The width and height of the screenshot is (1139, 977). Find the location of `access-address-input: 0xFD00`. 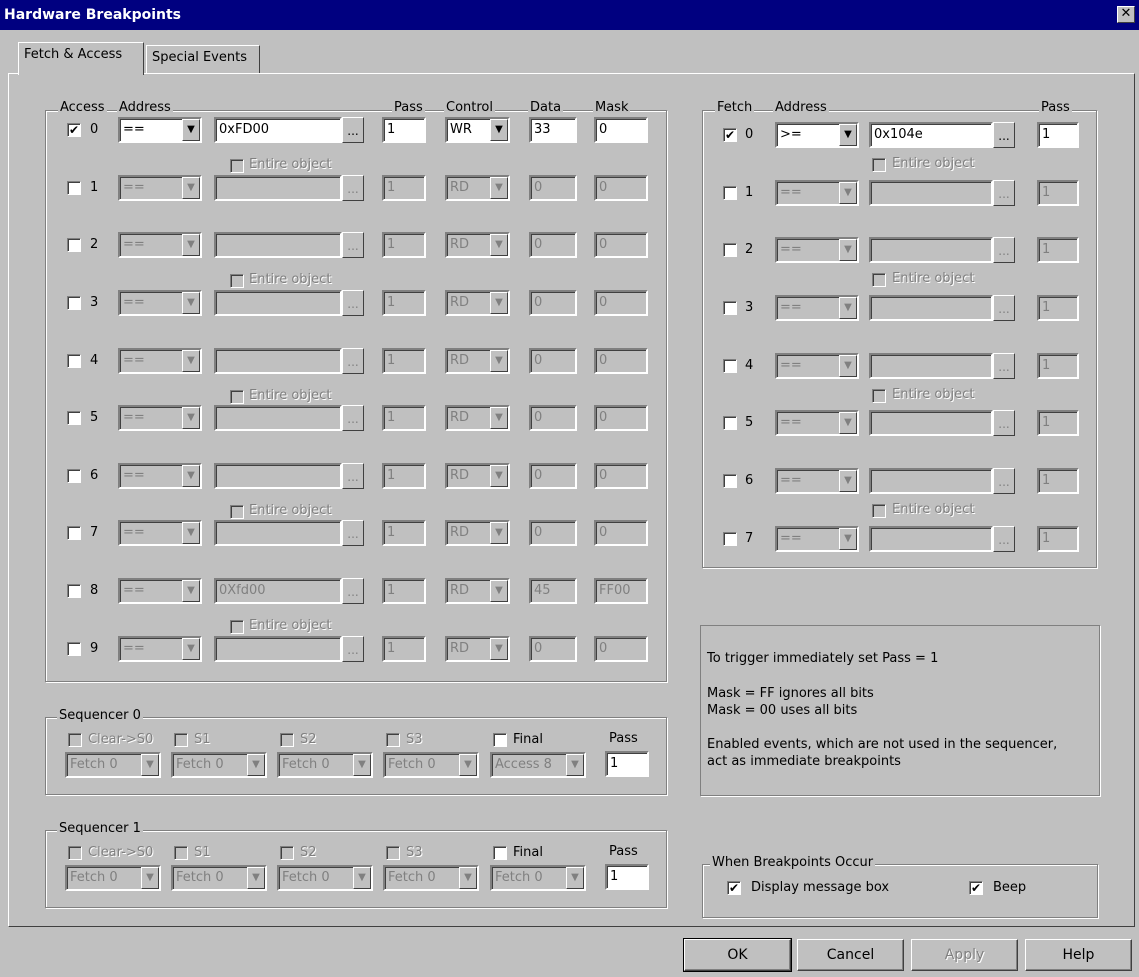

access-address-input: 0xFD00 is located at coordinates (278, 130).